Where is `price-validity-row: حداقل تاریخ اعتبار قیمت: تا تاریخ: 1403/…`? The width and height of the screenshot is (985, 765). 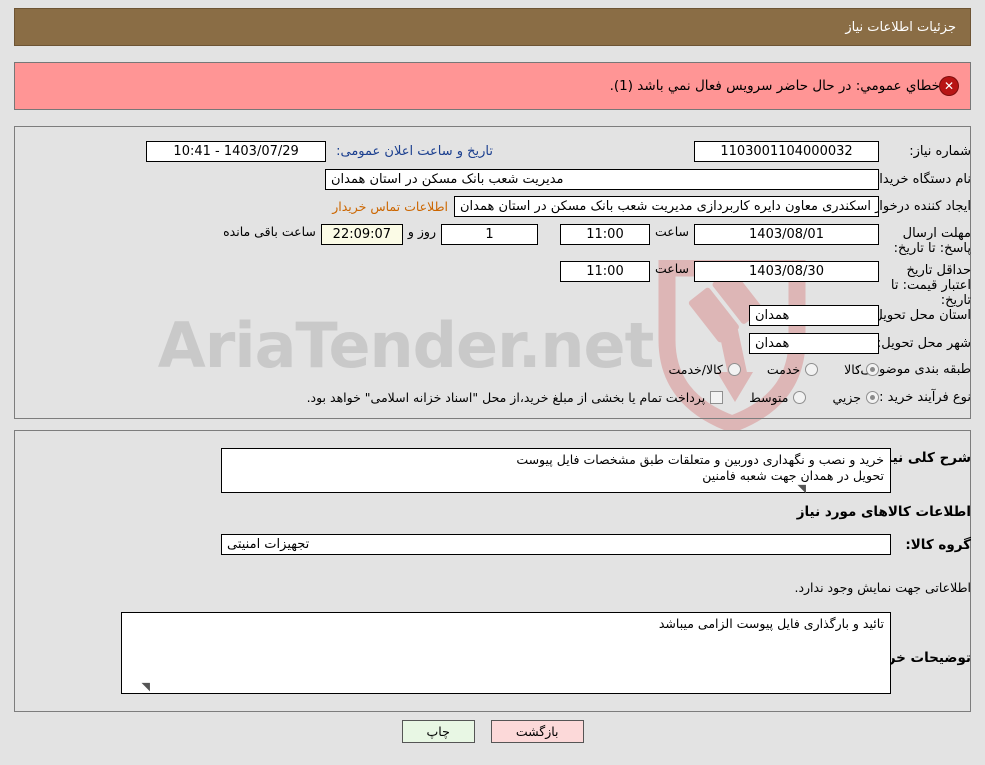
price-validity-row: حداقل تاریخ اعتبار قیمت: تا تاریخ: 1403/… is located at coordinates (765, 284).